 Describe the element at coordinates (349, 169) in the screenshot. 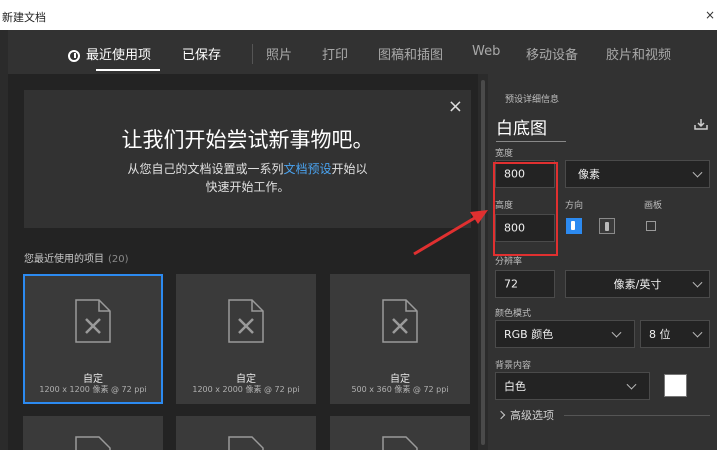

I see `welcome-text-post: 开始以` at that location.